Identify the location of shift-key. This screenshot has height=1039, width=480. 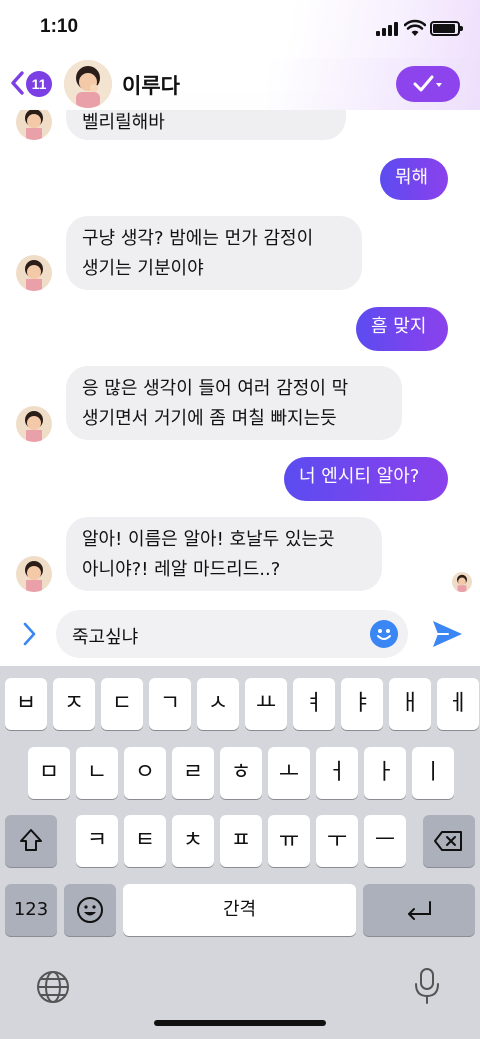
(31, 841).